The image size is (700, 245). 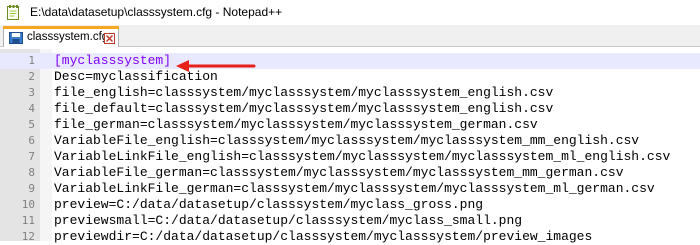 What do you see at coordinates (13, 12) in the screenshot?
I see `notepad-plus-plus-icon` at bounding box center [13, 12].